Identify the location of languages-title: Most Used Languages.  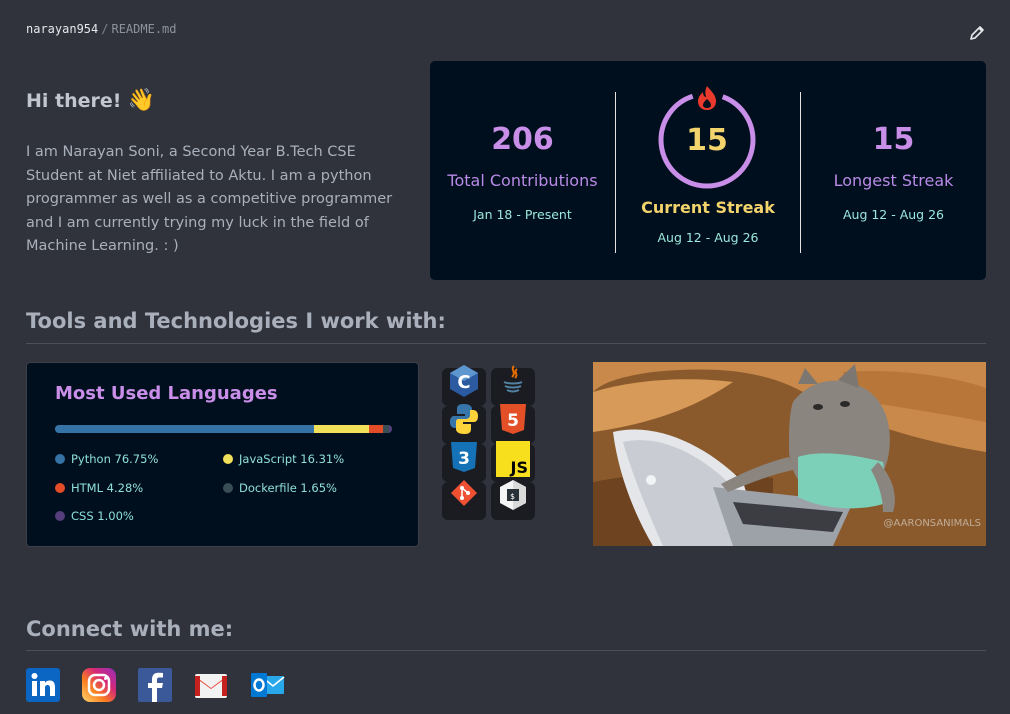
(166, 393).